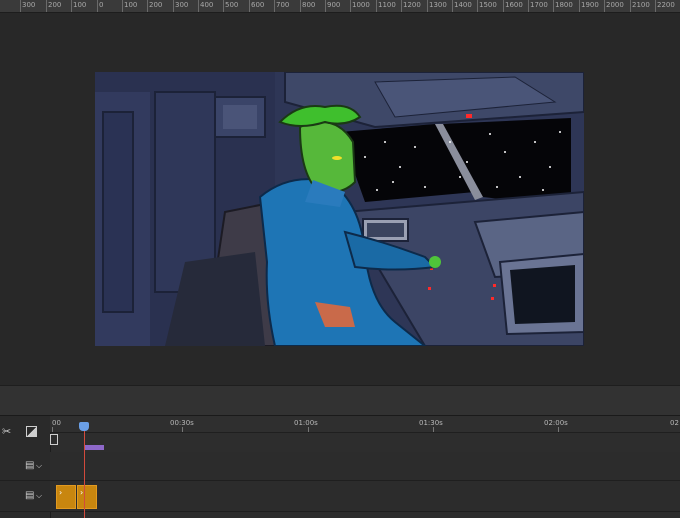 Image resolution: width=680 pixels, height=518 pixels. I want to click on ruler-label: 500, so click(232, 5).